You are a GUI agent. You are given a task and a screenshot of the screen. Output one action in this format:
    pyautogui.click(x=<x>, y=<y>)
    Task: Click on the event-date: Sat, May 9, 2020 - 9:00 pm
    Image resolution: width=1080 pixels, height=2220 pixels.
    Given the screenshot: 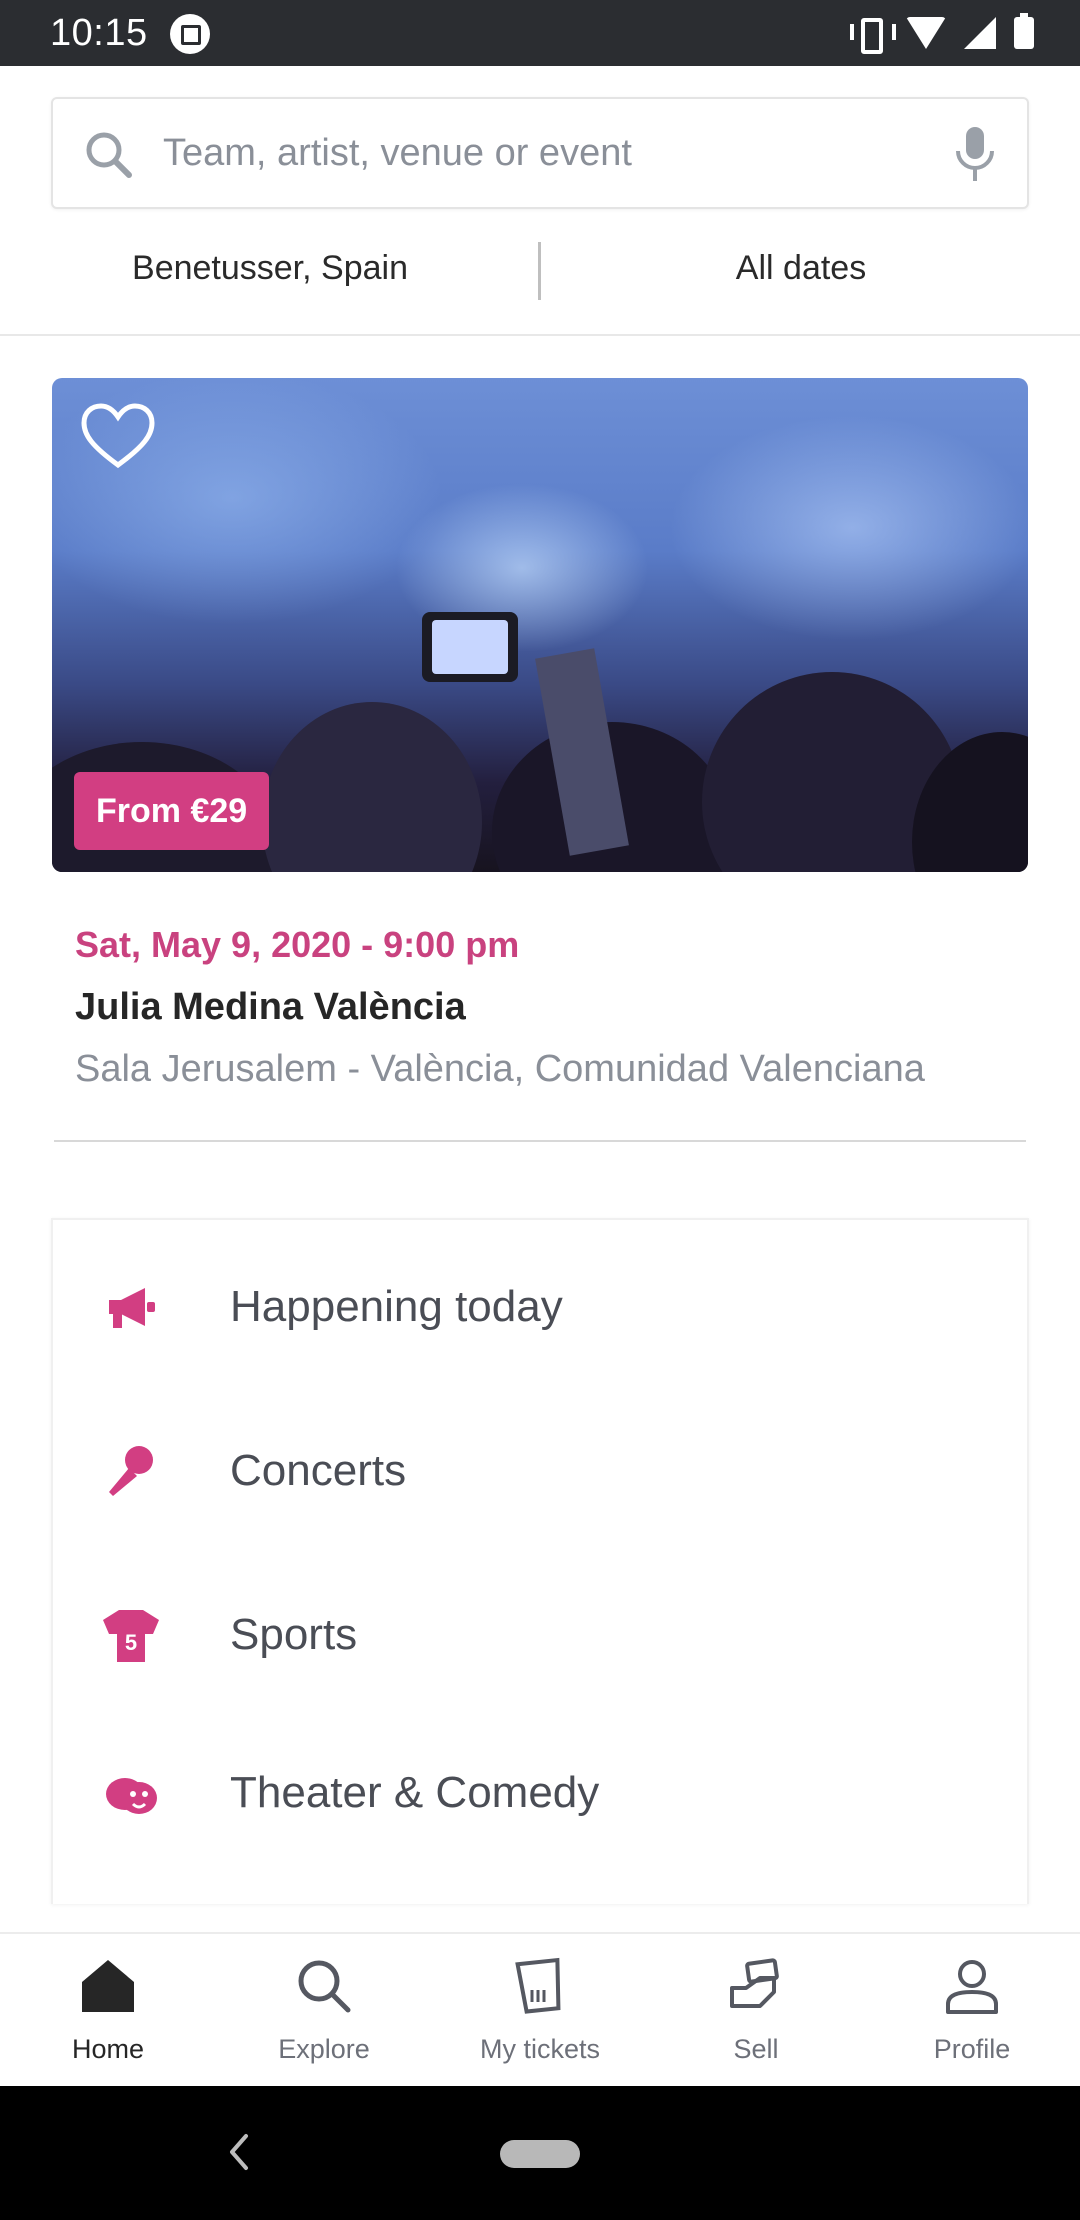 What is the action you would take?
    pyautogui.click(x=297, y=944)
    